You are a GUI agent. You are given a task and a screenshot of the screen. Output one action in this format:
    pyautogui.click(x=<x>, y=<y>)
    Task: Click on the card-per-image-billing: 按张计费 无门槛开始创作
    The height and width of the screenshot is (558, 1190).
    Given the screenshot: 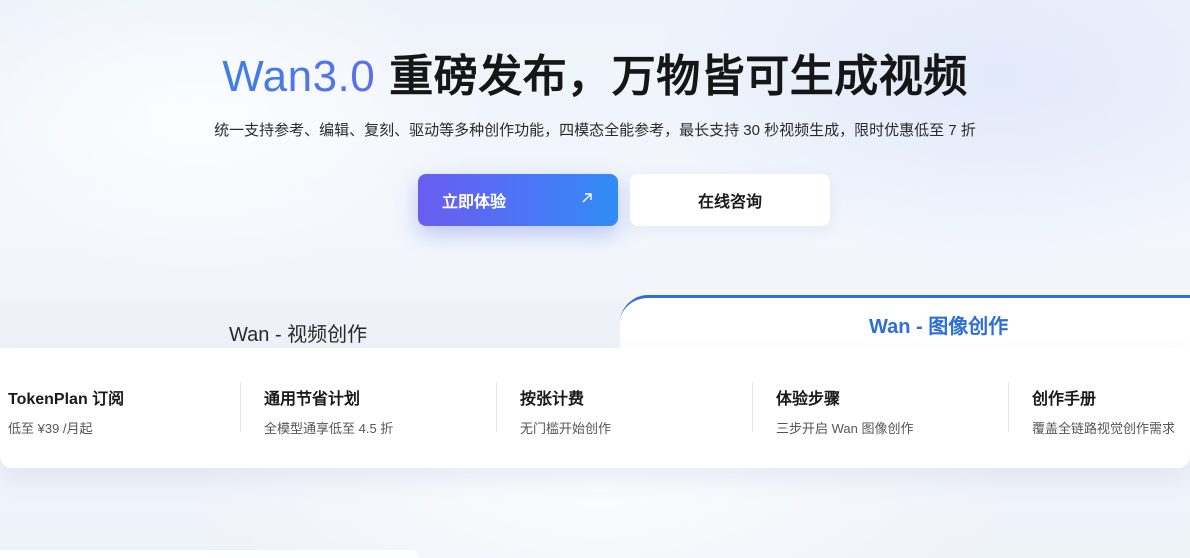 What is the action you would take?
    pyautogui.click(x=618, y=408)
    